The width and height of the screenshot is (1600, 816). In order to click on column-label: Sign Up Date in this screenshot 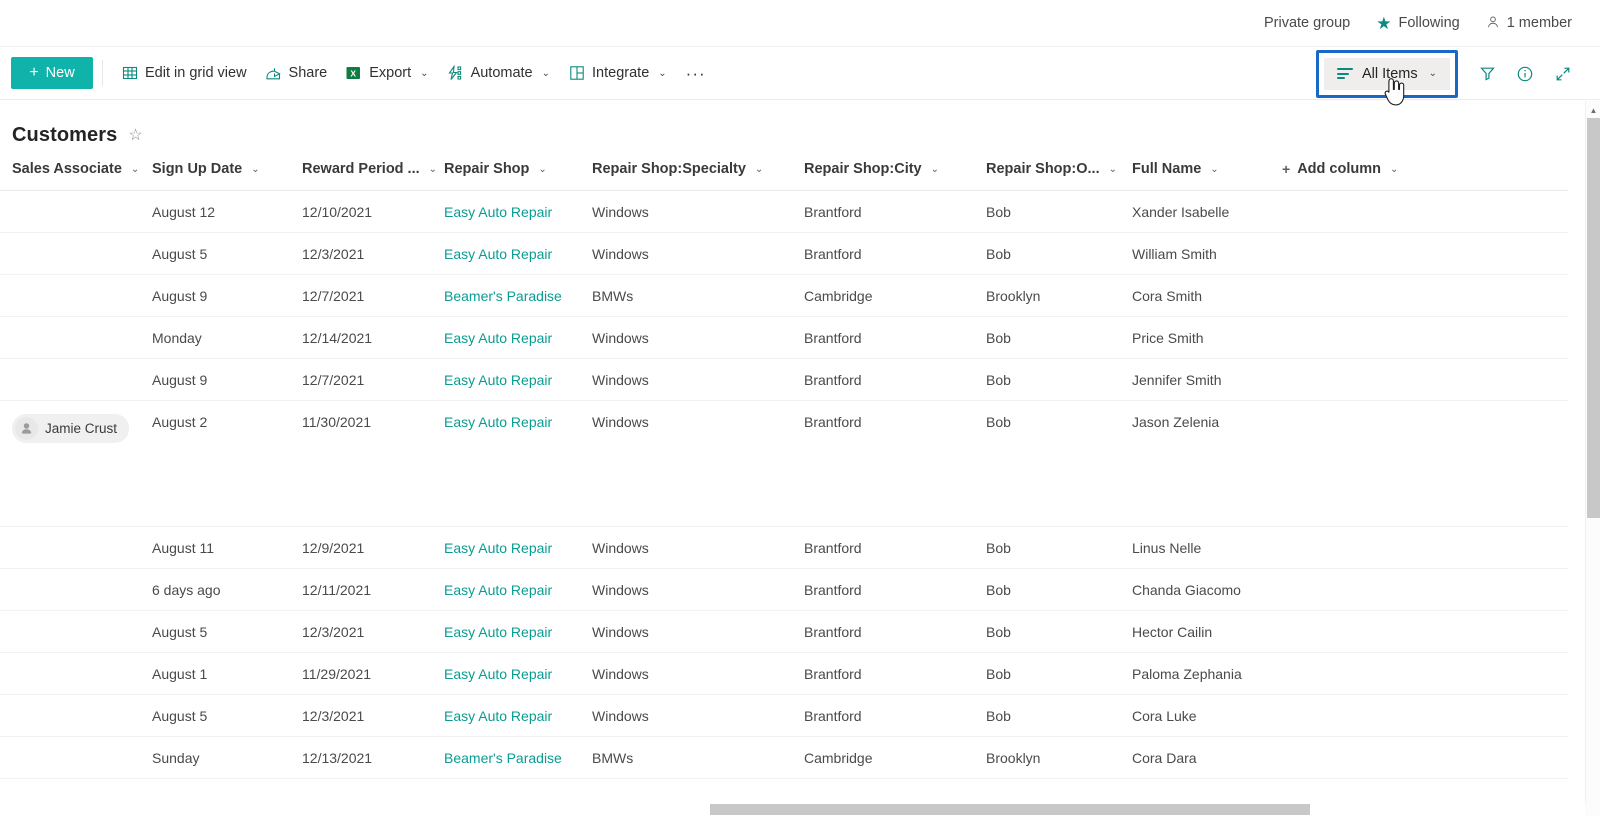, I will do `click(197, 169)`.